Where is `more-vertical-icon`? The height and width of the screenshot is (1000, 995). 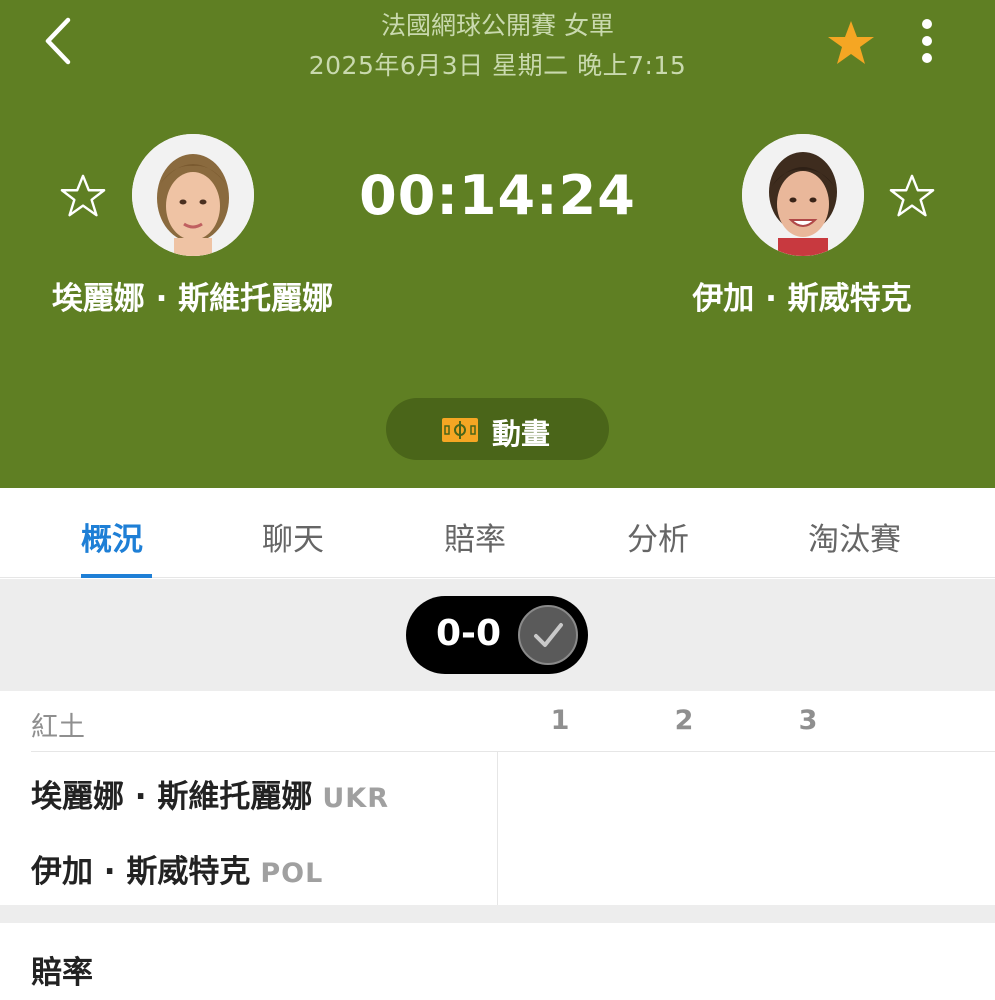 more-vertical-icon is located at coordinates (927, 24).